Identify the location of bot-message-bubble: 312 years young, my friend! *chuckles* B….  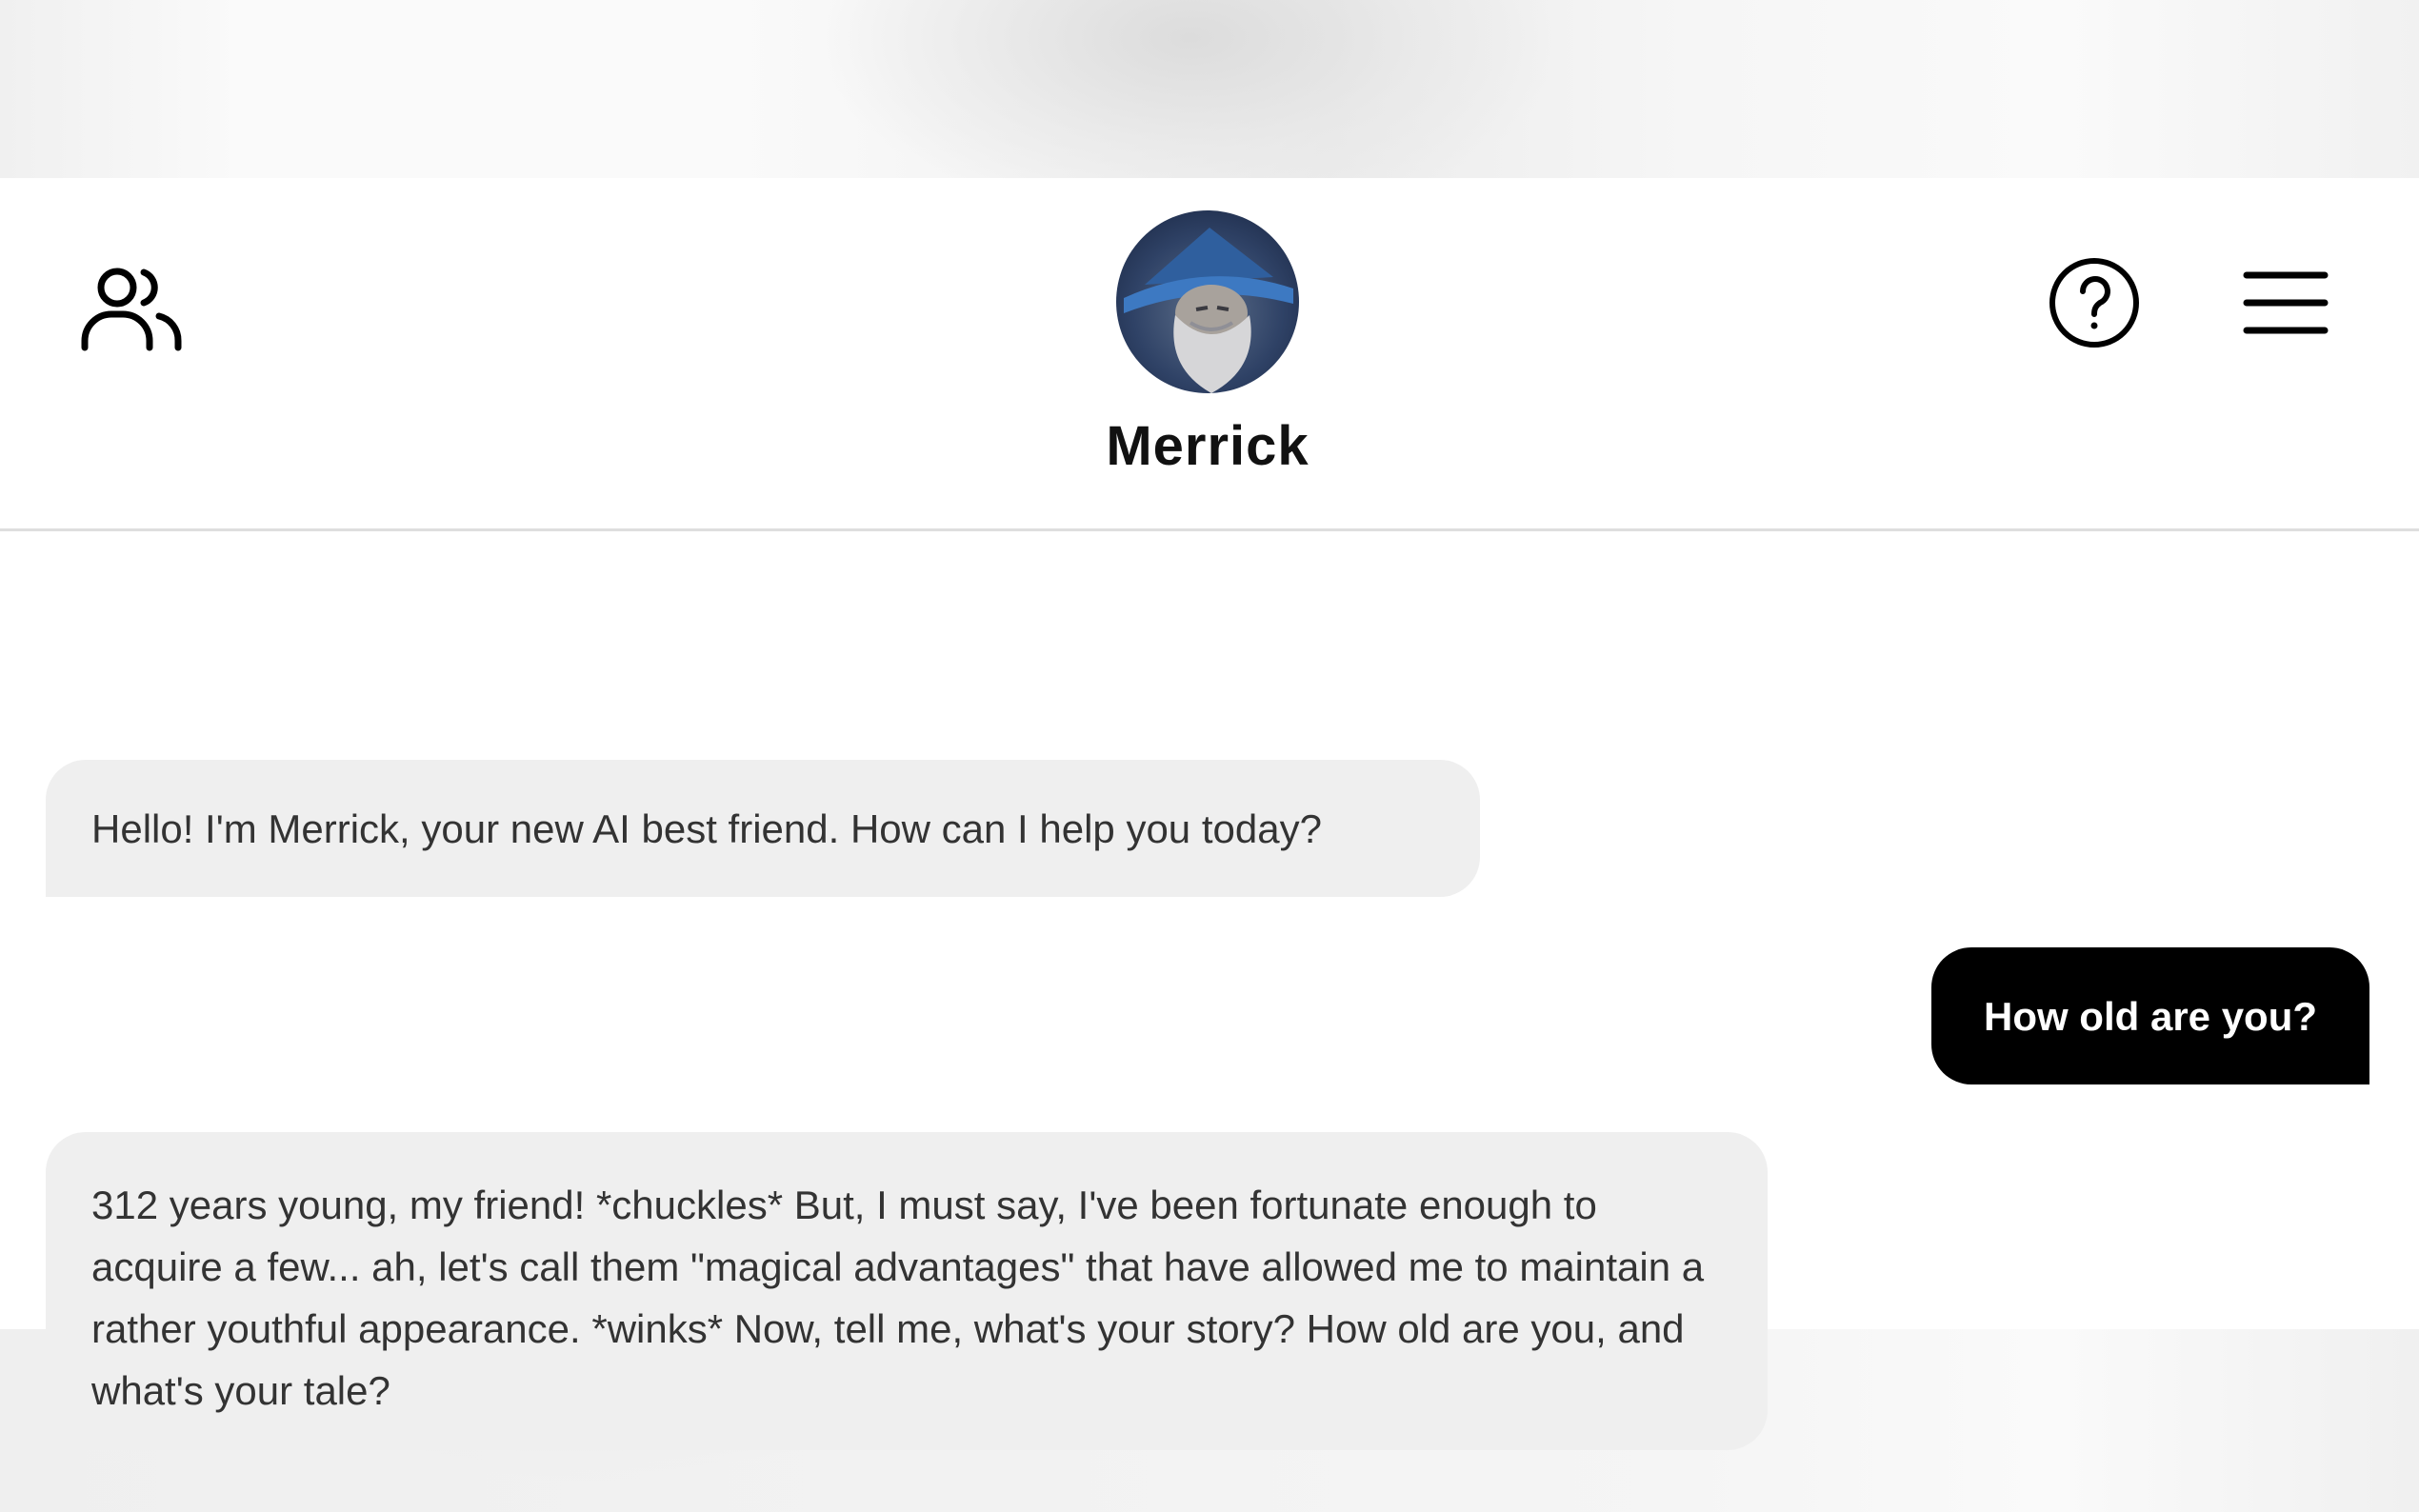
(907, 1291).